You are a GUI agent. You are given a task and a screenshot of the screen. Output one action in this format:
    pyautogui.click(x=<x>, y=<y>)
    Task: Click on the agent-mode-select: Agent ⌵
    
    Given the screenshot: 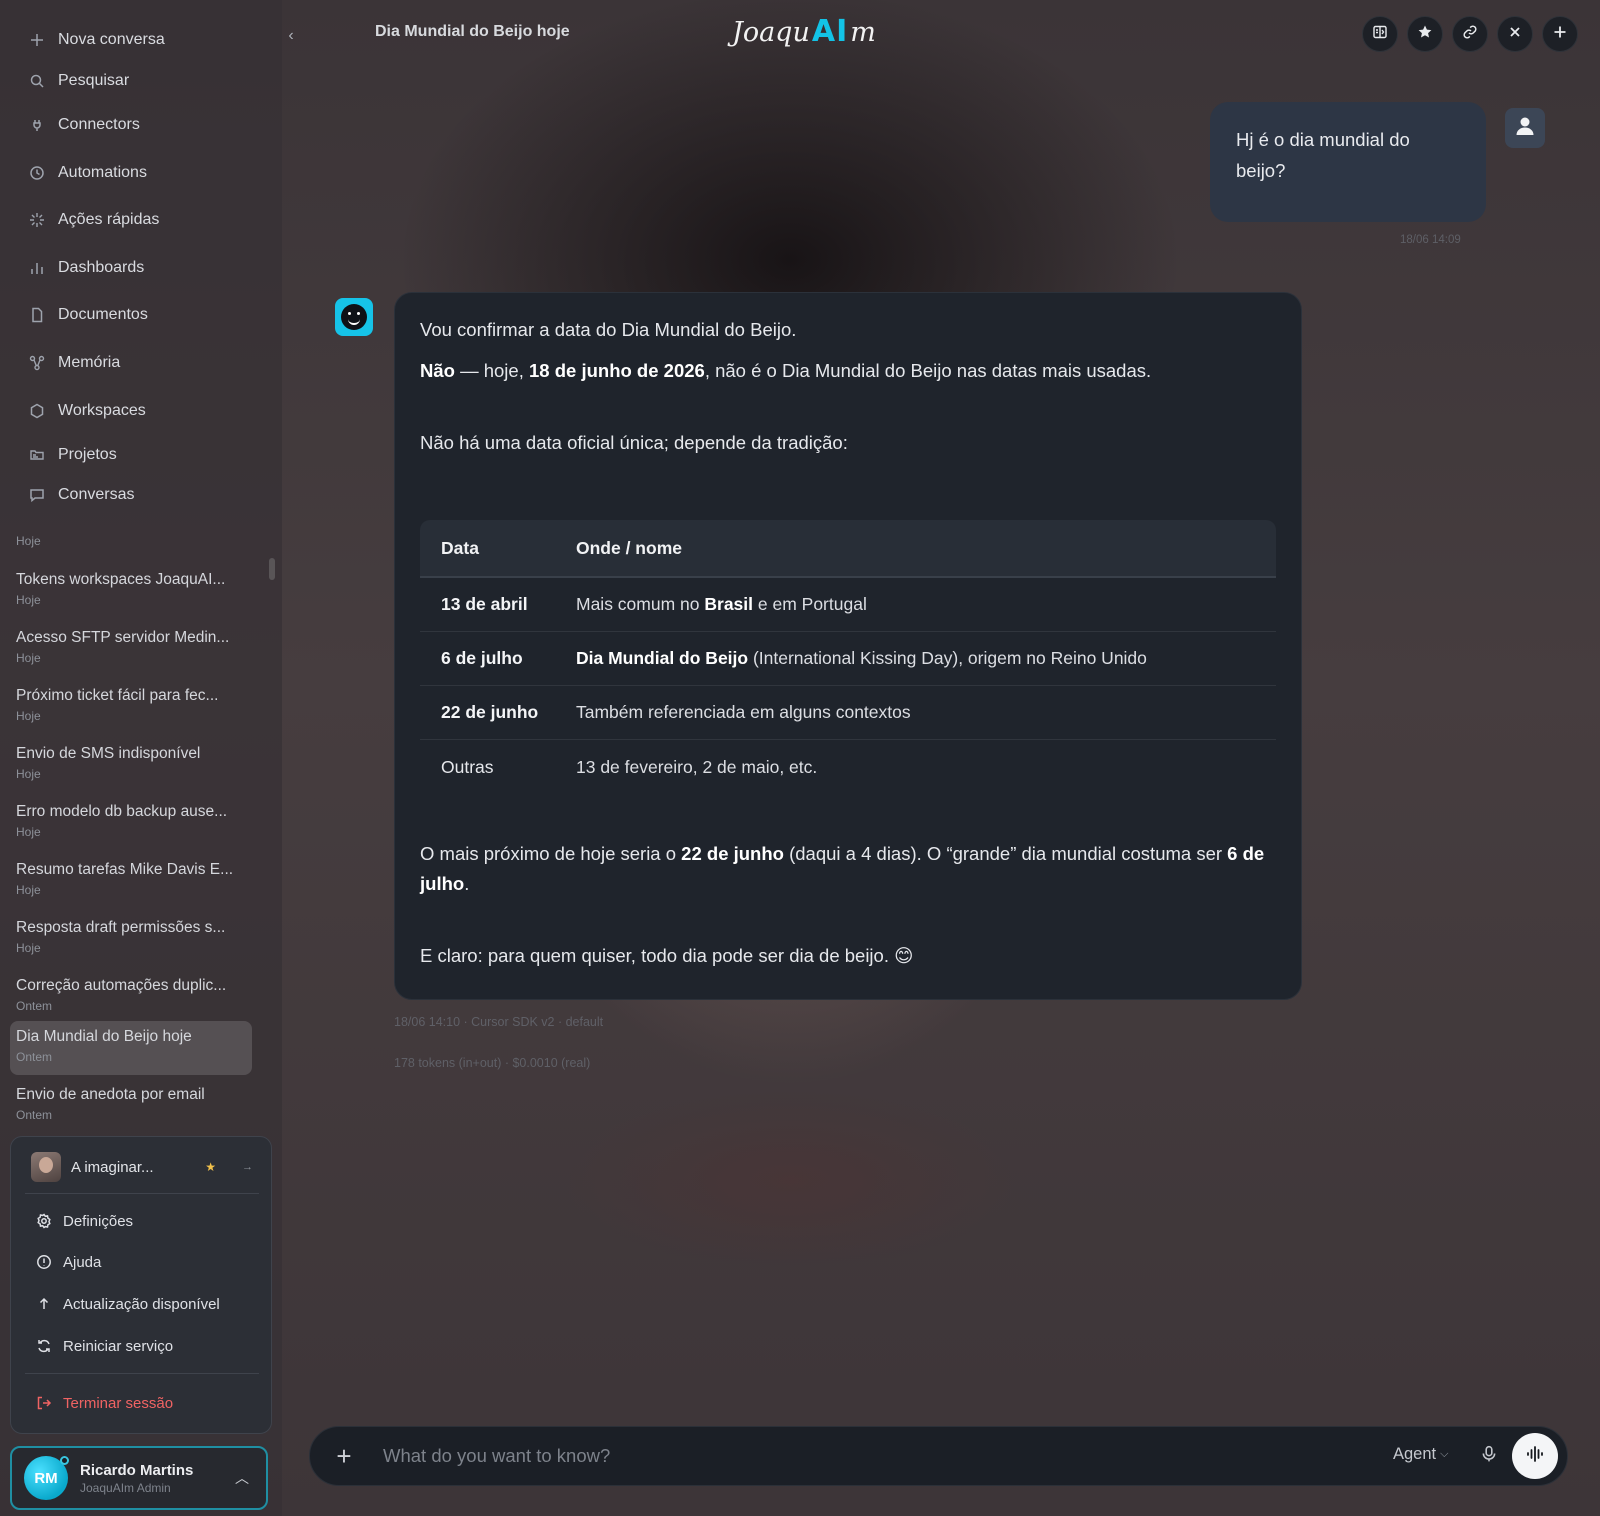 What is the action you would take?
    pyautogui.click(x=1420, y=1454)
    